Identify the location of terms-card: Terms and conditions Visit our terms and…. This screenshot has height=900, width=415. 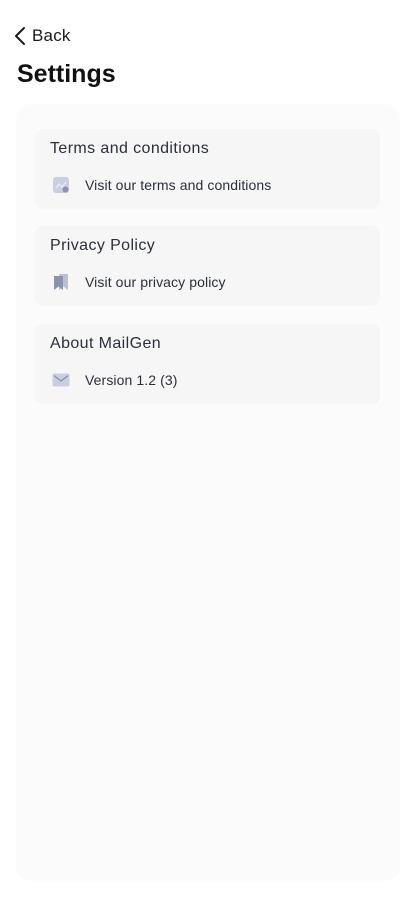
(207, 169).